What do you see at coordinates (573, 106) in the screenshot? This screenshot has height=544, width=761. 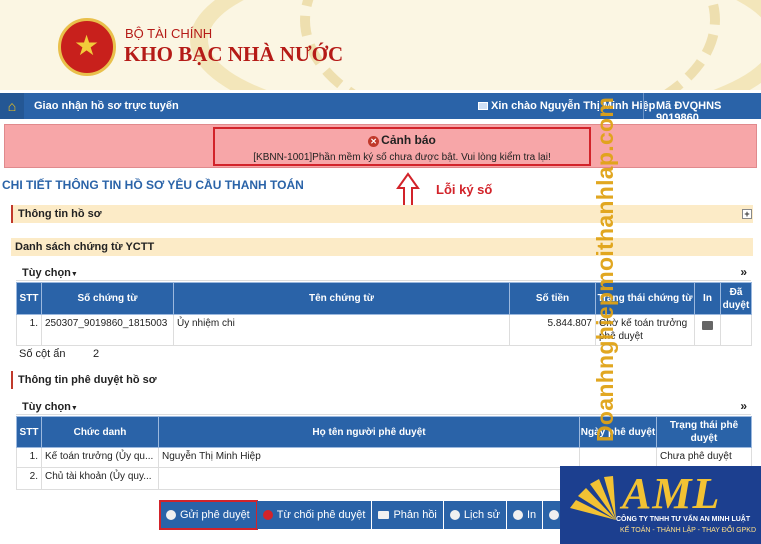 I see `greeting-text: Xin chào Nguyễn Thị Minh Hiệp` at bounding box center [573, 106].